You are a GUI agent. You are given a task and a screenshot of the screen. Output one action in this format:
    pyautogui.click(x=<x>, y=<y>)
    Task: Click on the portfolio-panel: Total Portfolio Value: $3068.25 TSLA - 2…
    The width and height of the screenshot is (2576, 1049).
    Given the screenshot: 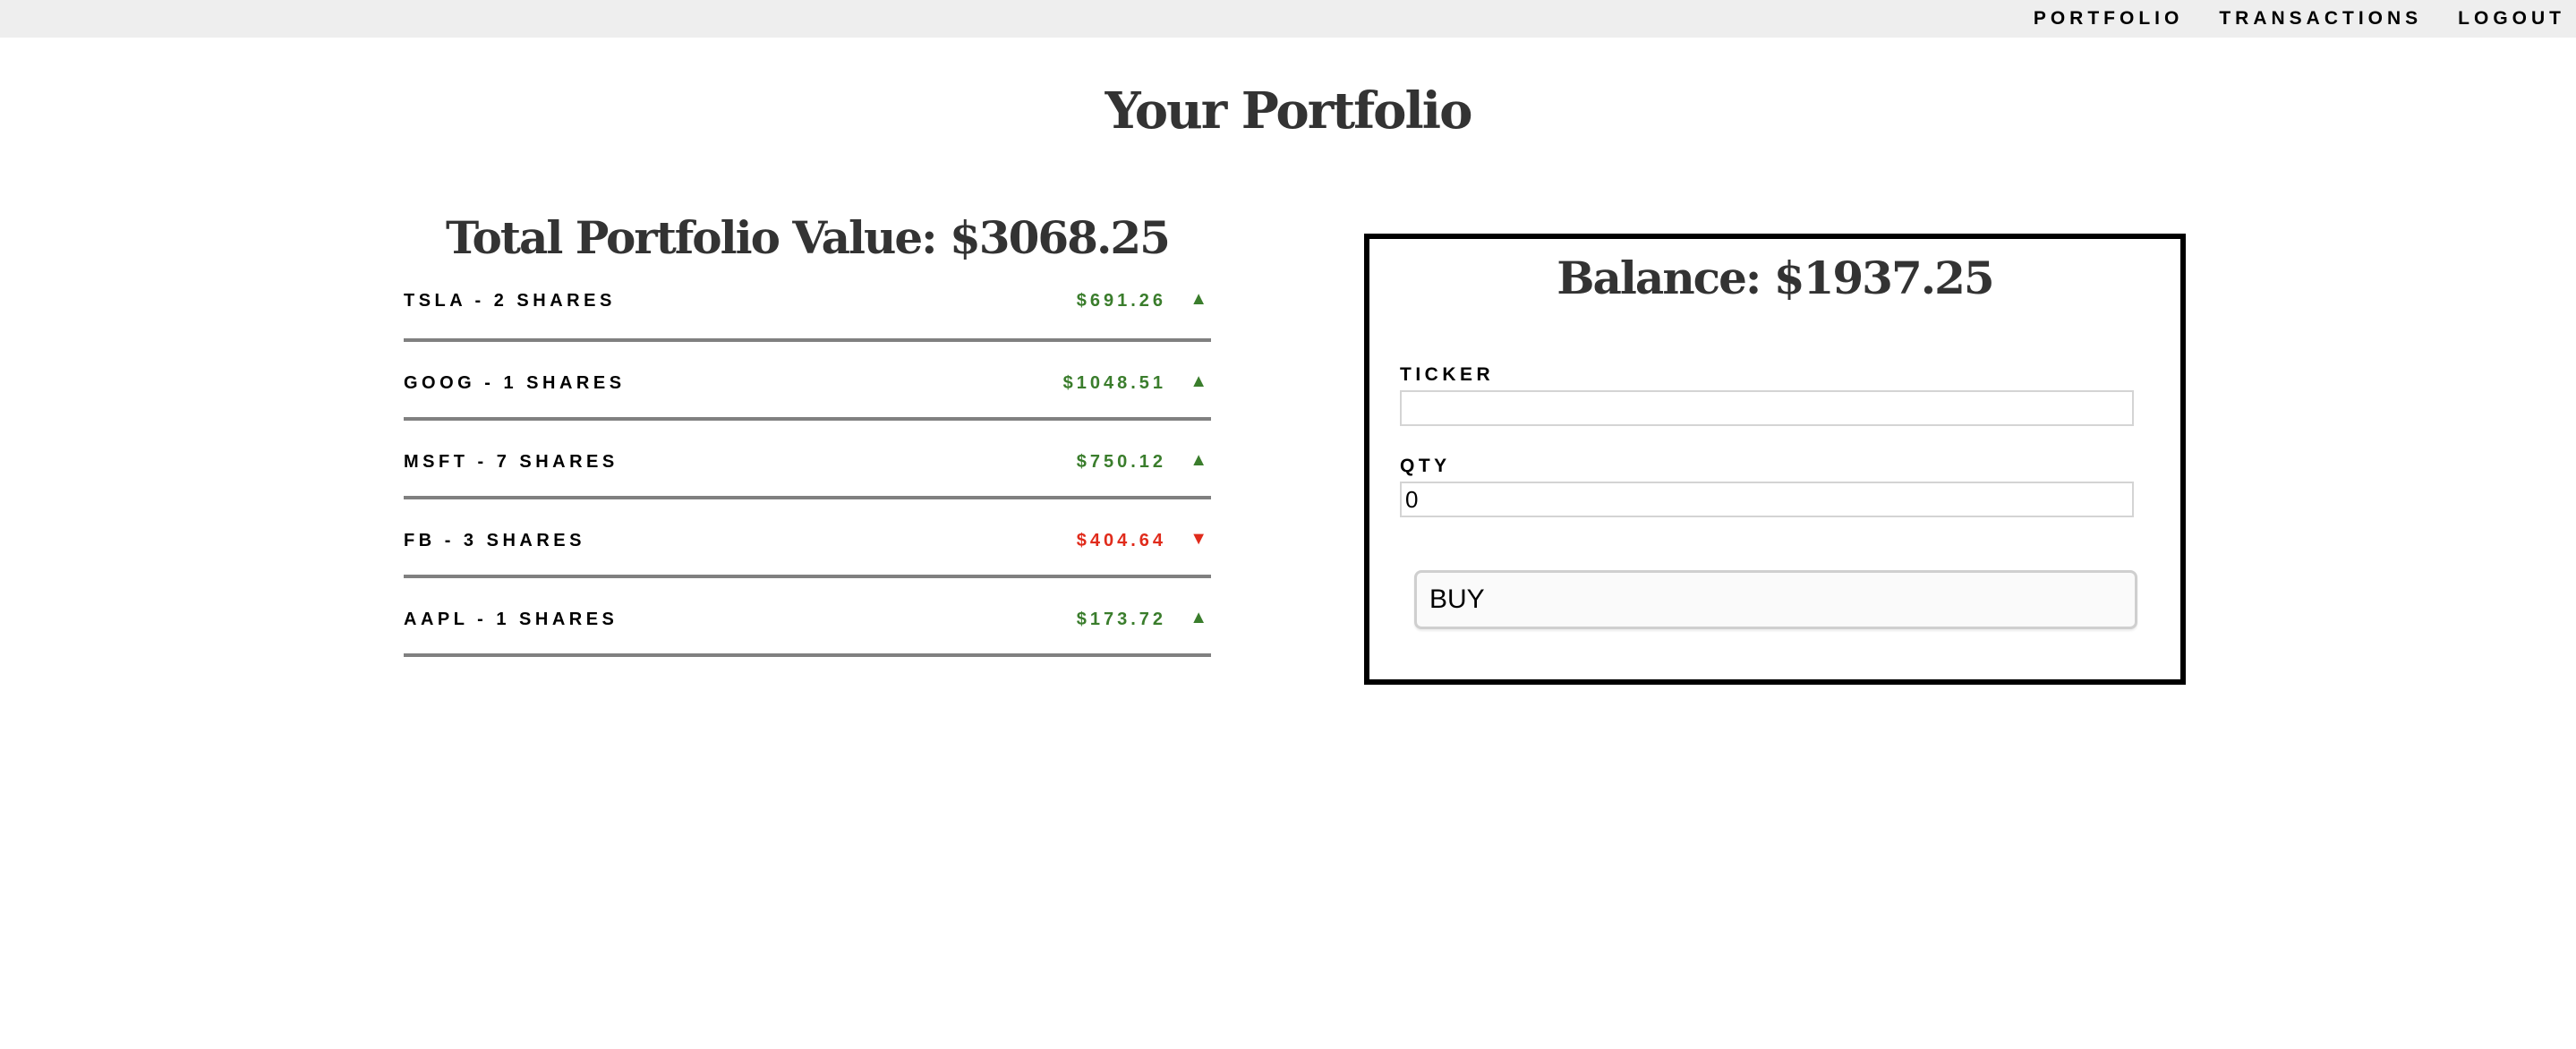 What is the action you would take?
    pyautogui.click(x=807, y=432)
    